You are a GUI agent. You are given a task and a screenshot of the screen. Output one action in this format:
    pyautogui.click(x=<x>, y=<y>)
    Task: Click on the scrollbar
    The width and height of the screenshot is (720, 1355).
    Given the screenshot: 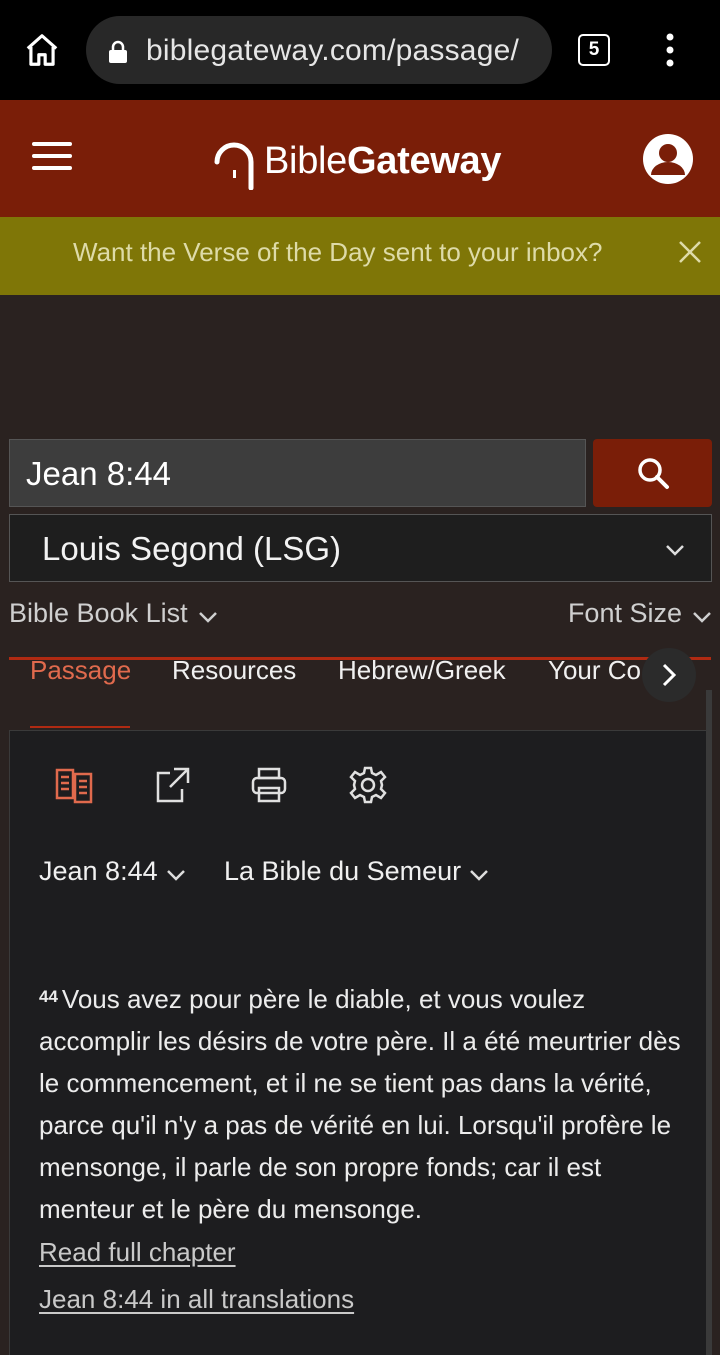 What is the action you would take?
    pyautogui.click(x=709, y=1022)
    